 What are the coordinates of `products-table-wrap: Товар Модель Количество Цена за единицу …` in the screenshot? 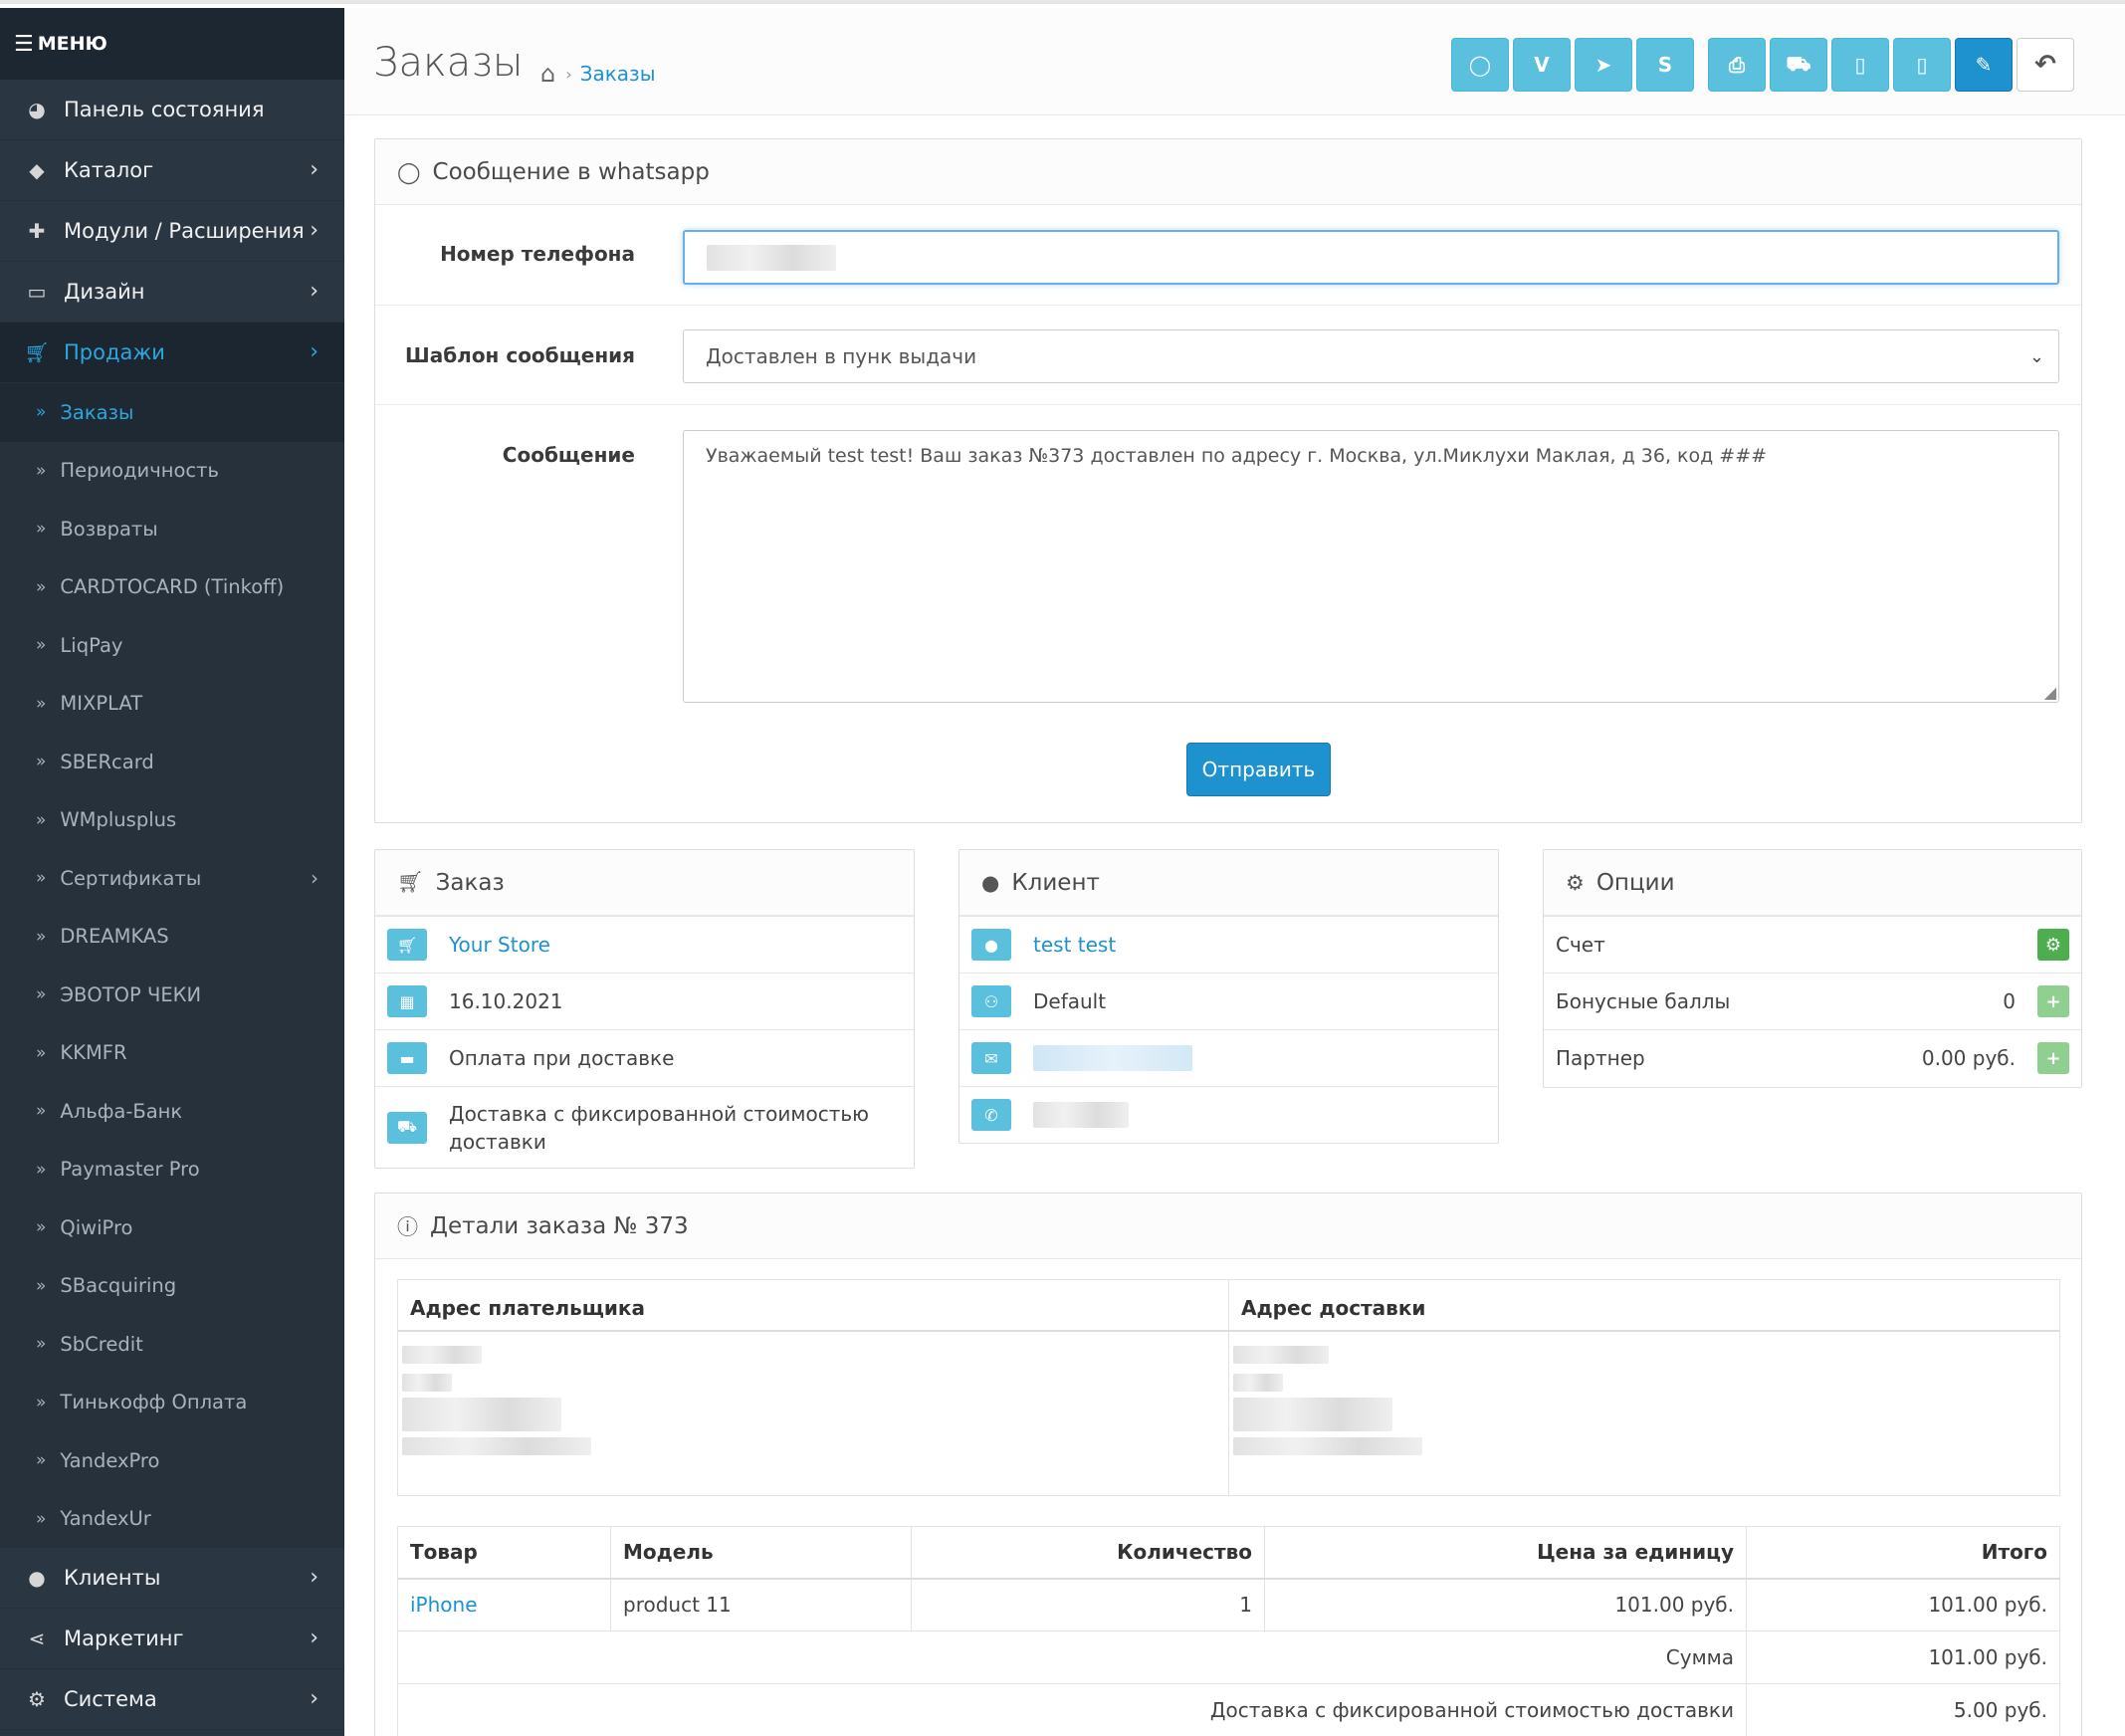 It's located at (1228, 1631).